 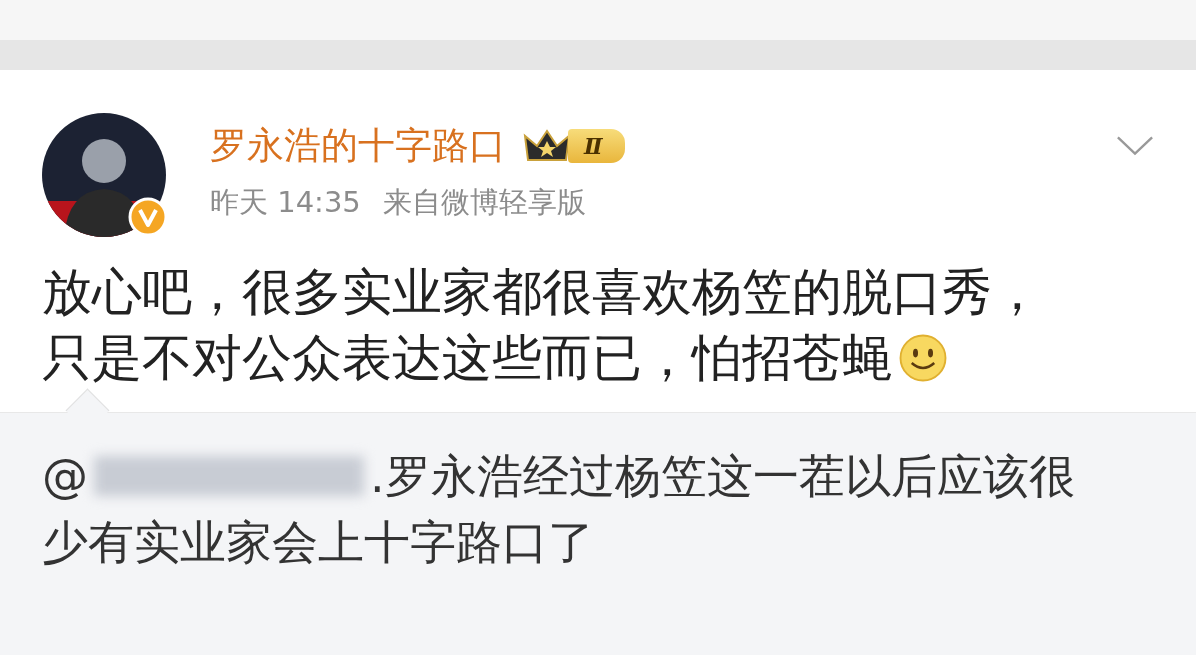 What do you see at coordinates (923, 358) in the screenshot?
I see `smiley-icon` at bounding box center [923, 358].